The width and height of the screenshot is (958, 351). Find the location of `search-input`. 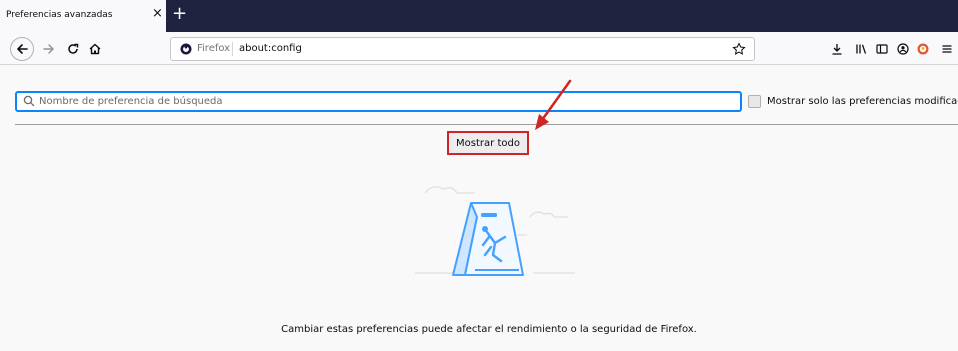

search-input is located at coordinates (384, 101).